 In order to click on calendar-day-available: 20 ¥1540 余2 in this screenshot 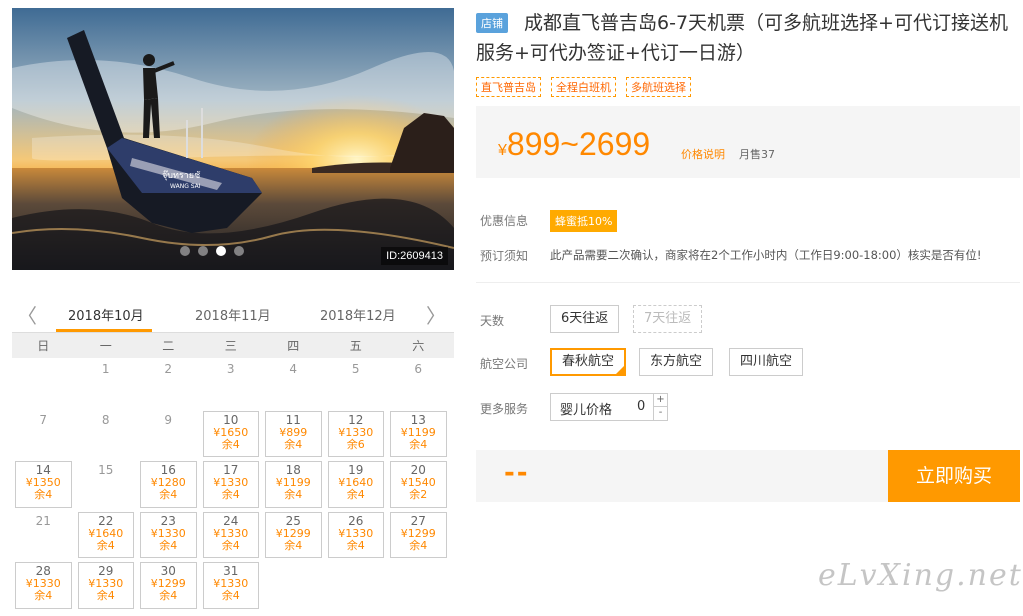, I will do `click(418, 484)`.